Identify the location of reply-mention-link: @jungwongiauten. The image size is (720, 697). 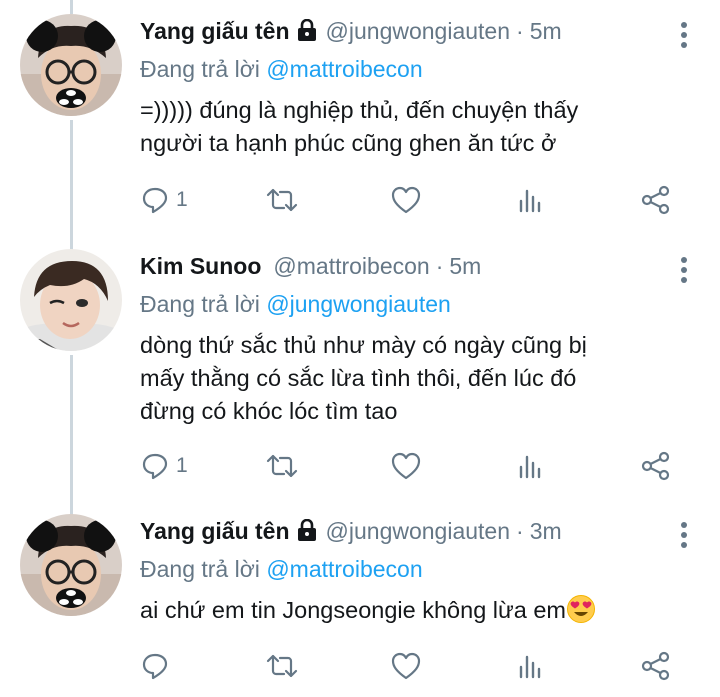
(358, 304).